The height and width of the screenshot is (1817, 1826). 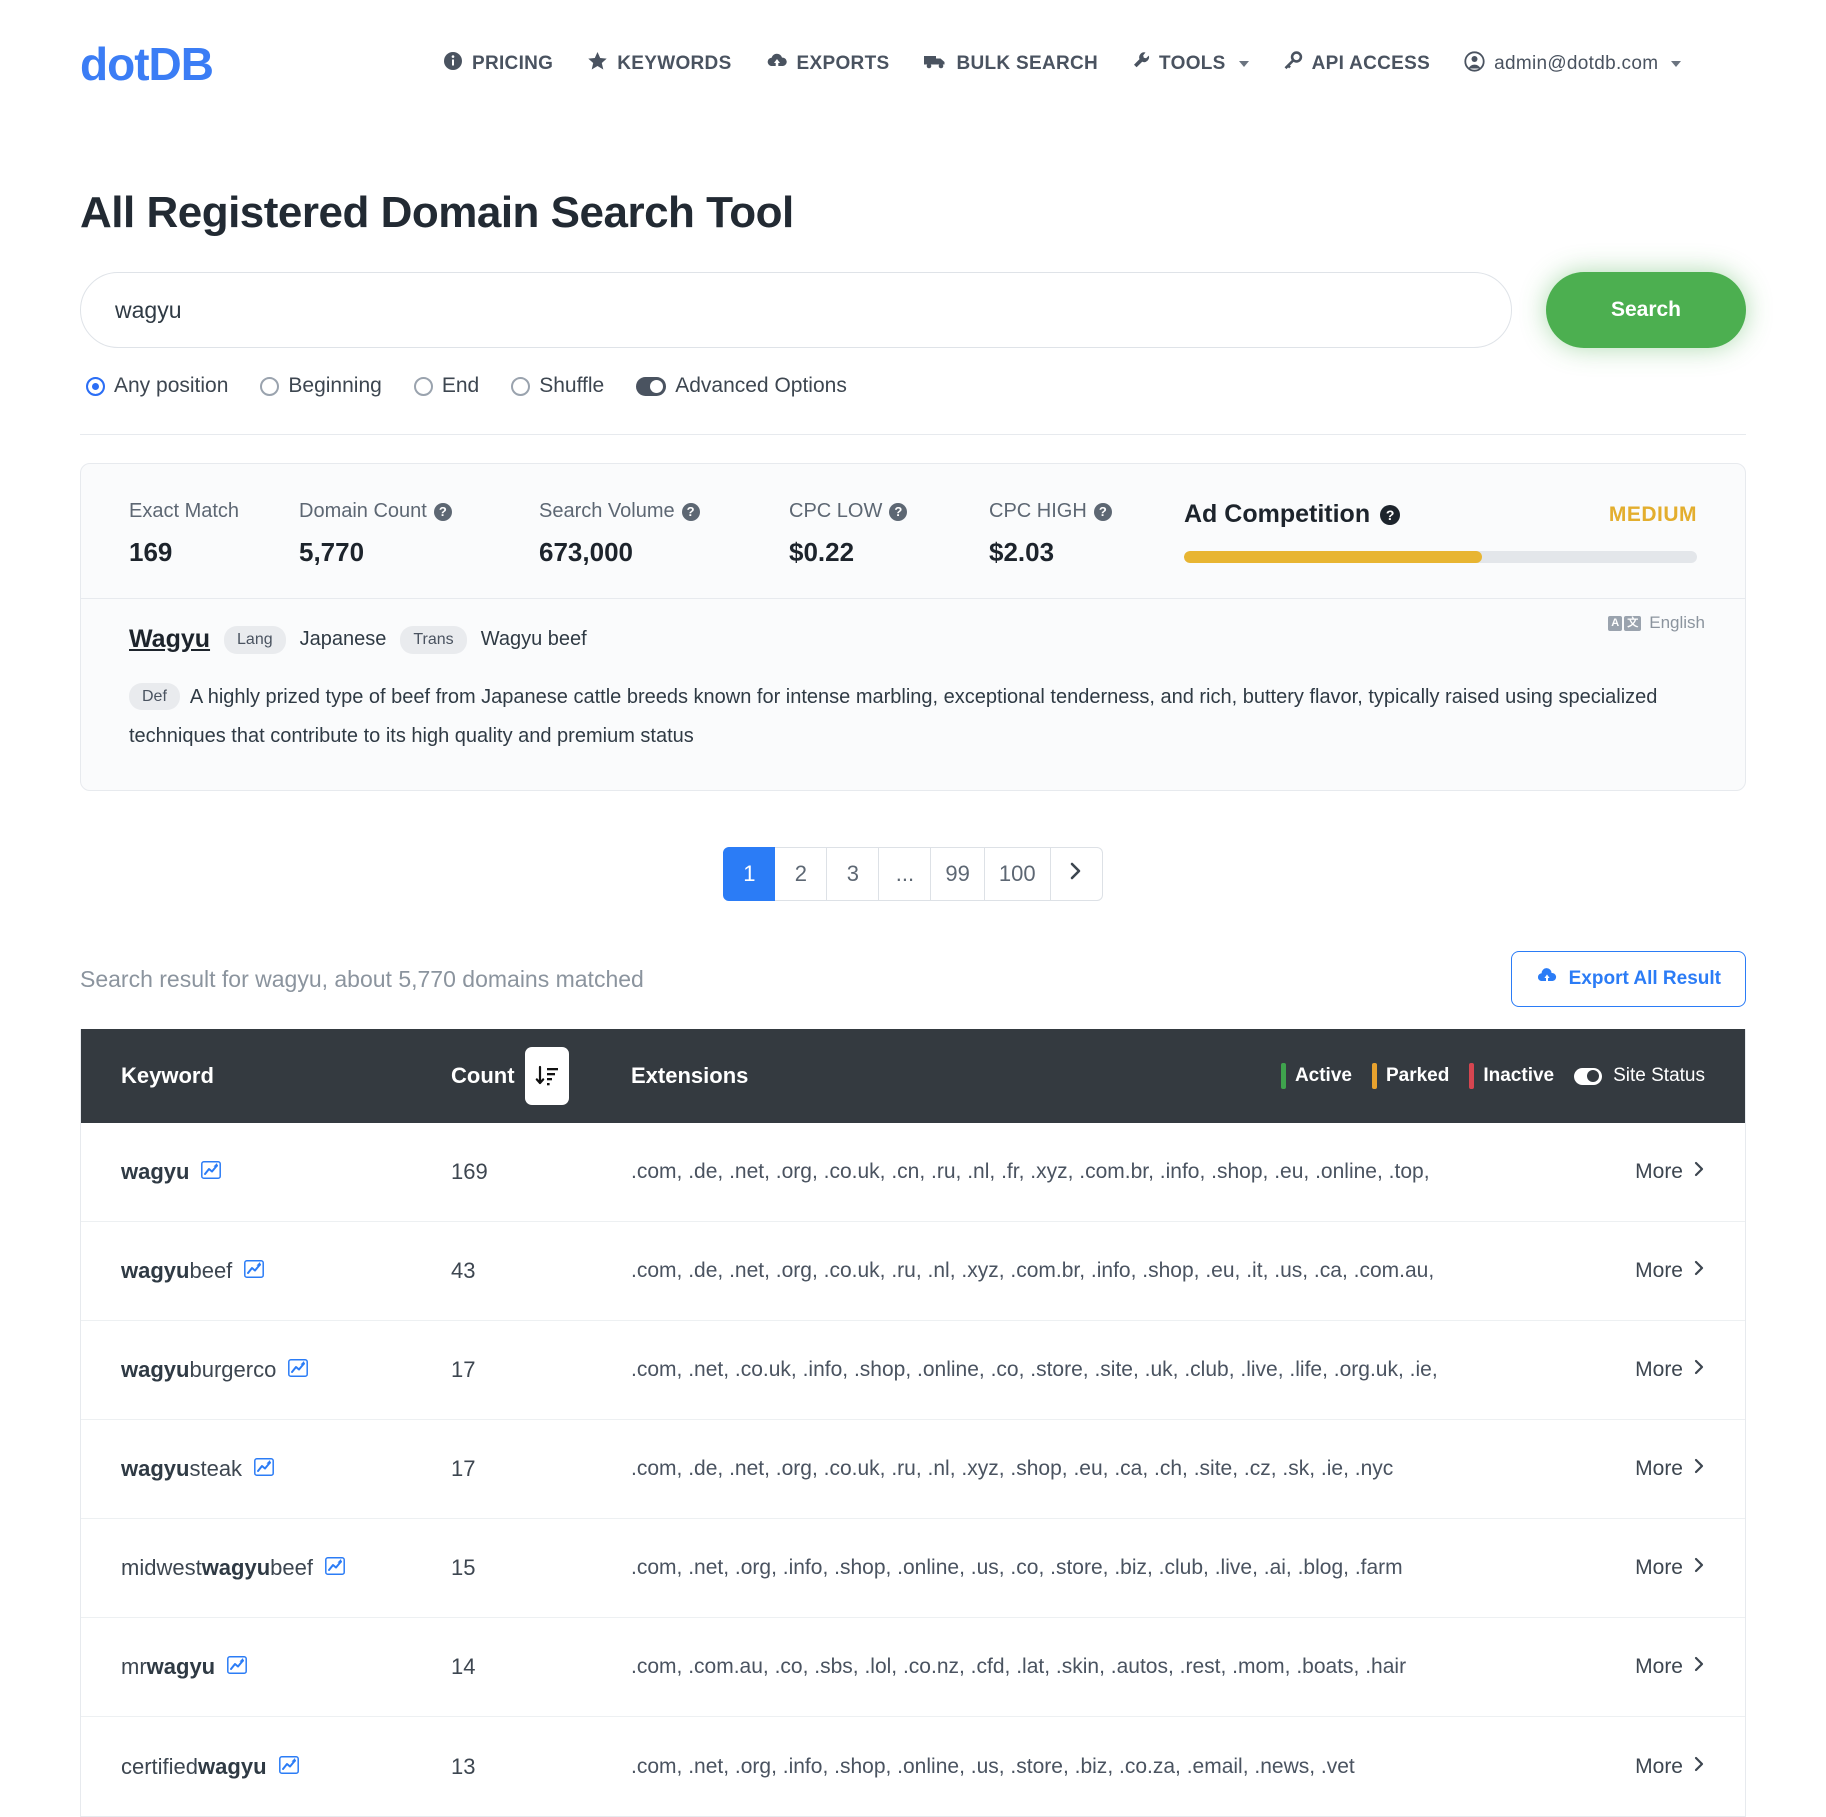 What do you see at coordinates (1158, 1370) in the screenshot?
I see `extension-link: .uk` at bounding box center [1158, 1370].